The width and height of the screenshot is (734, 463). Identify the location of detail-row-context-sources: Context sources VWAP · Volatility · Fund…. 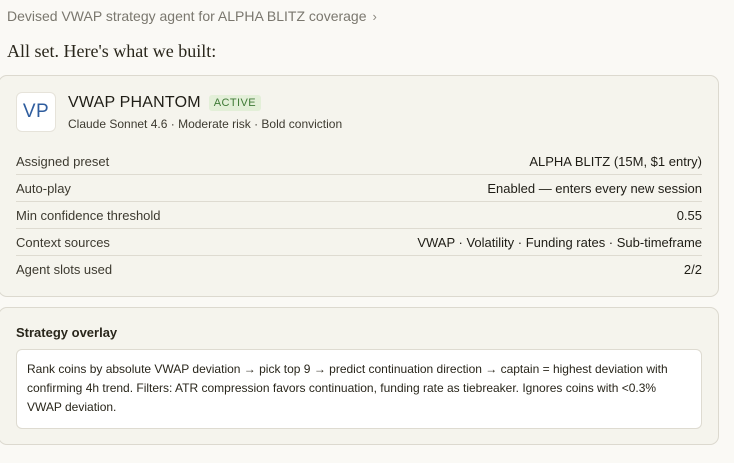
(359, 242).